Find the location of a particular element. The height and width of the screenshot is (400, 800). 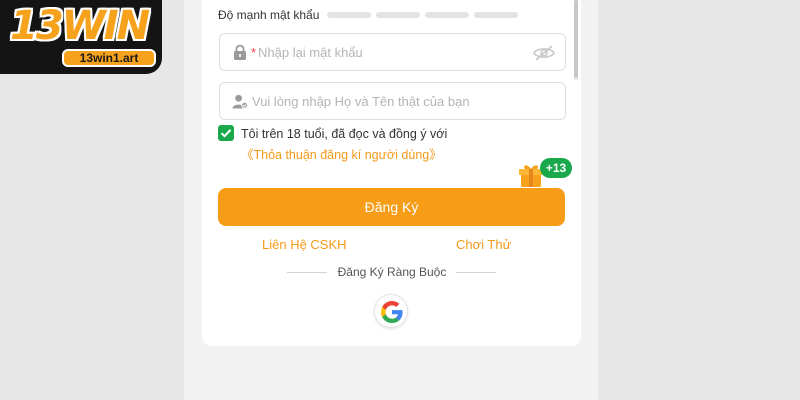

user-agreement-link: 《Thỏa thuận đăng kí người dùng》 is located at coordinates (341, 155).